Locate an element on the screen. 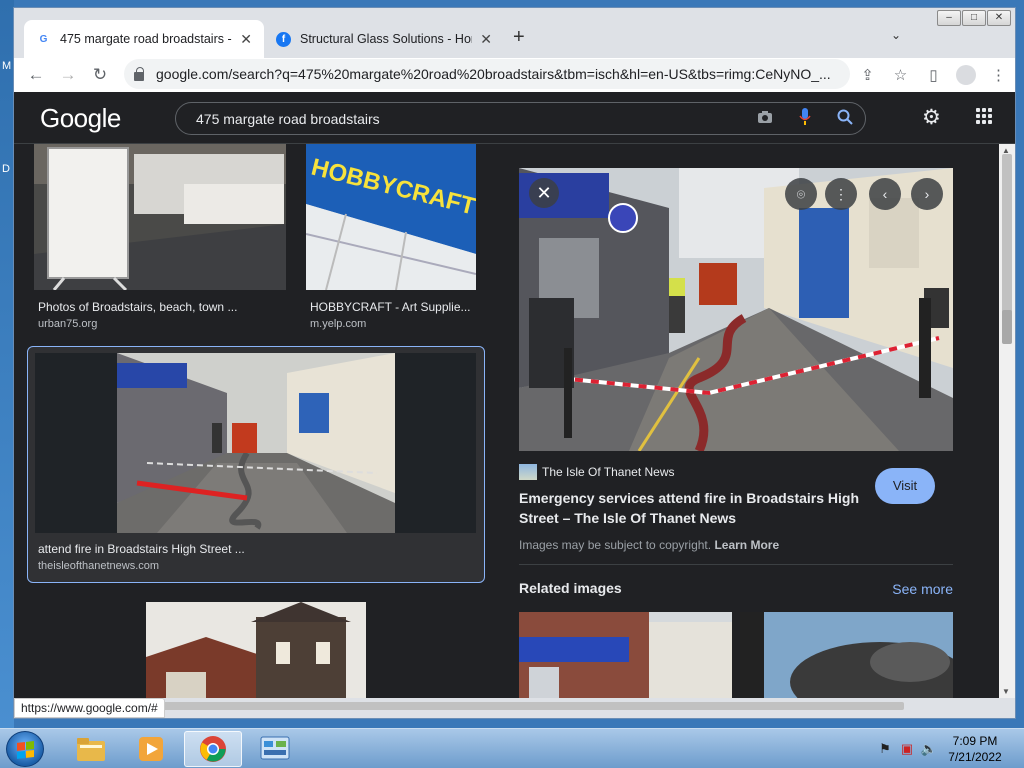  new-tab-button: + is located at coordinates (519, 37).